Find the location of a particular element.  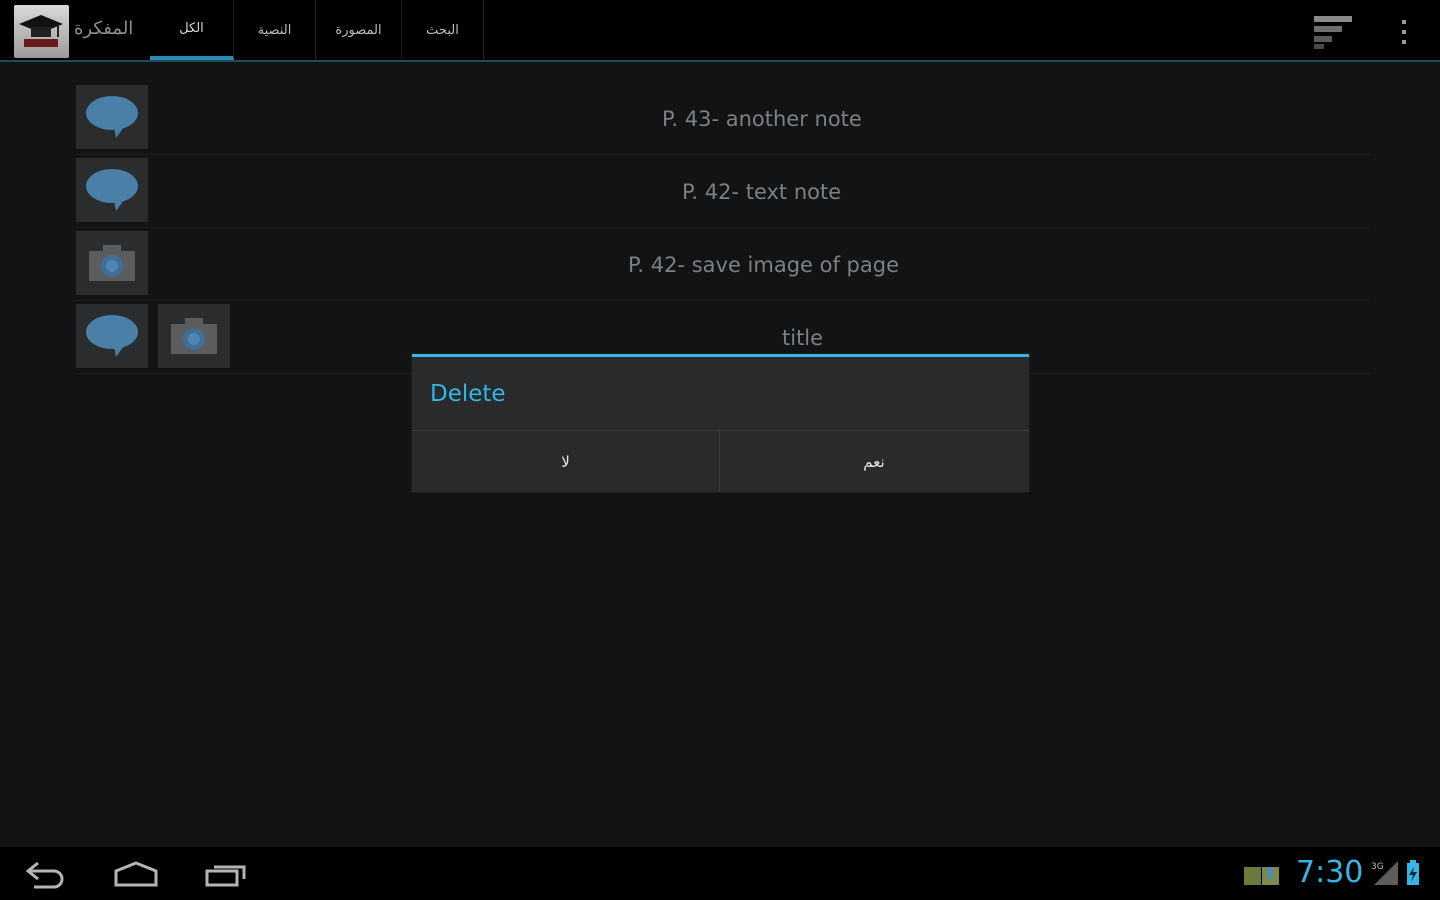

system-nav-bar: 3G is located at coordinates (720, 873).